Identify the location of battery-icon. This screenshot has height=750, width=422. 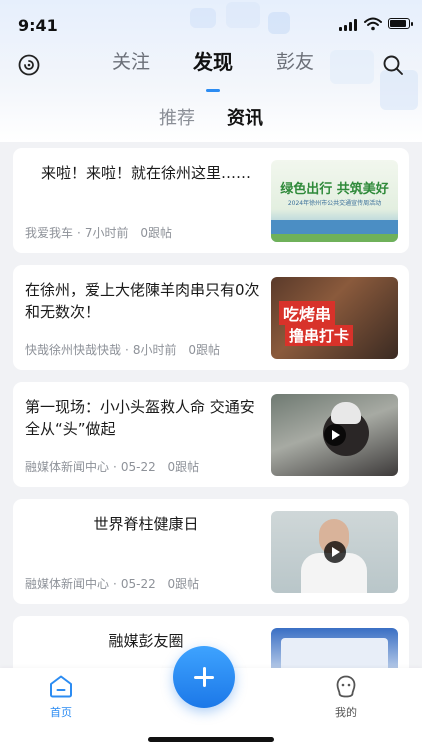
(400, 23).